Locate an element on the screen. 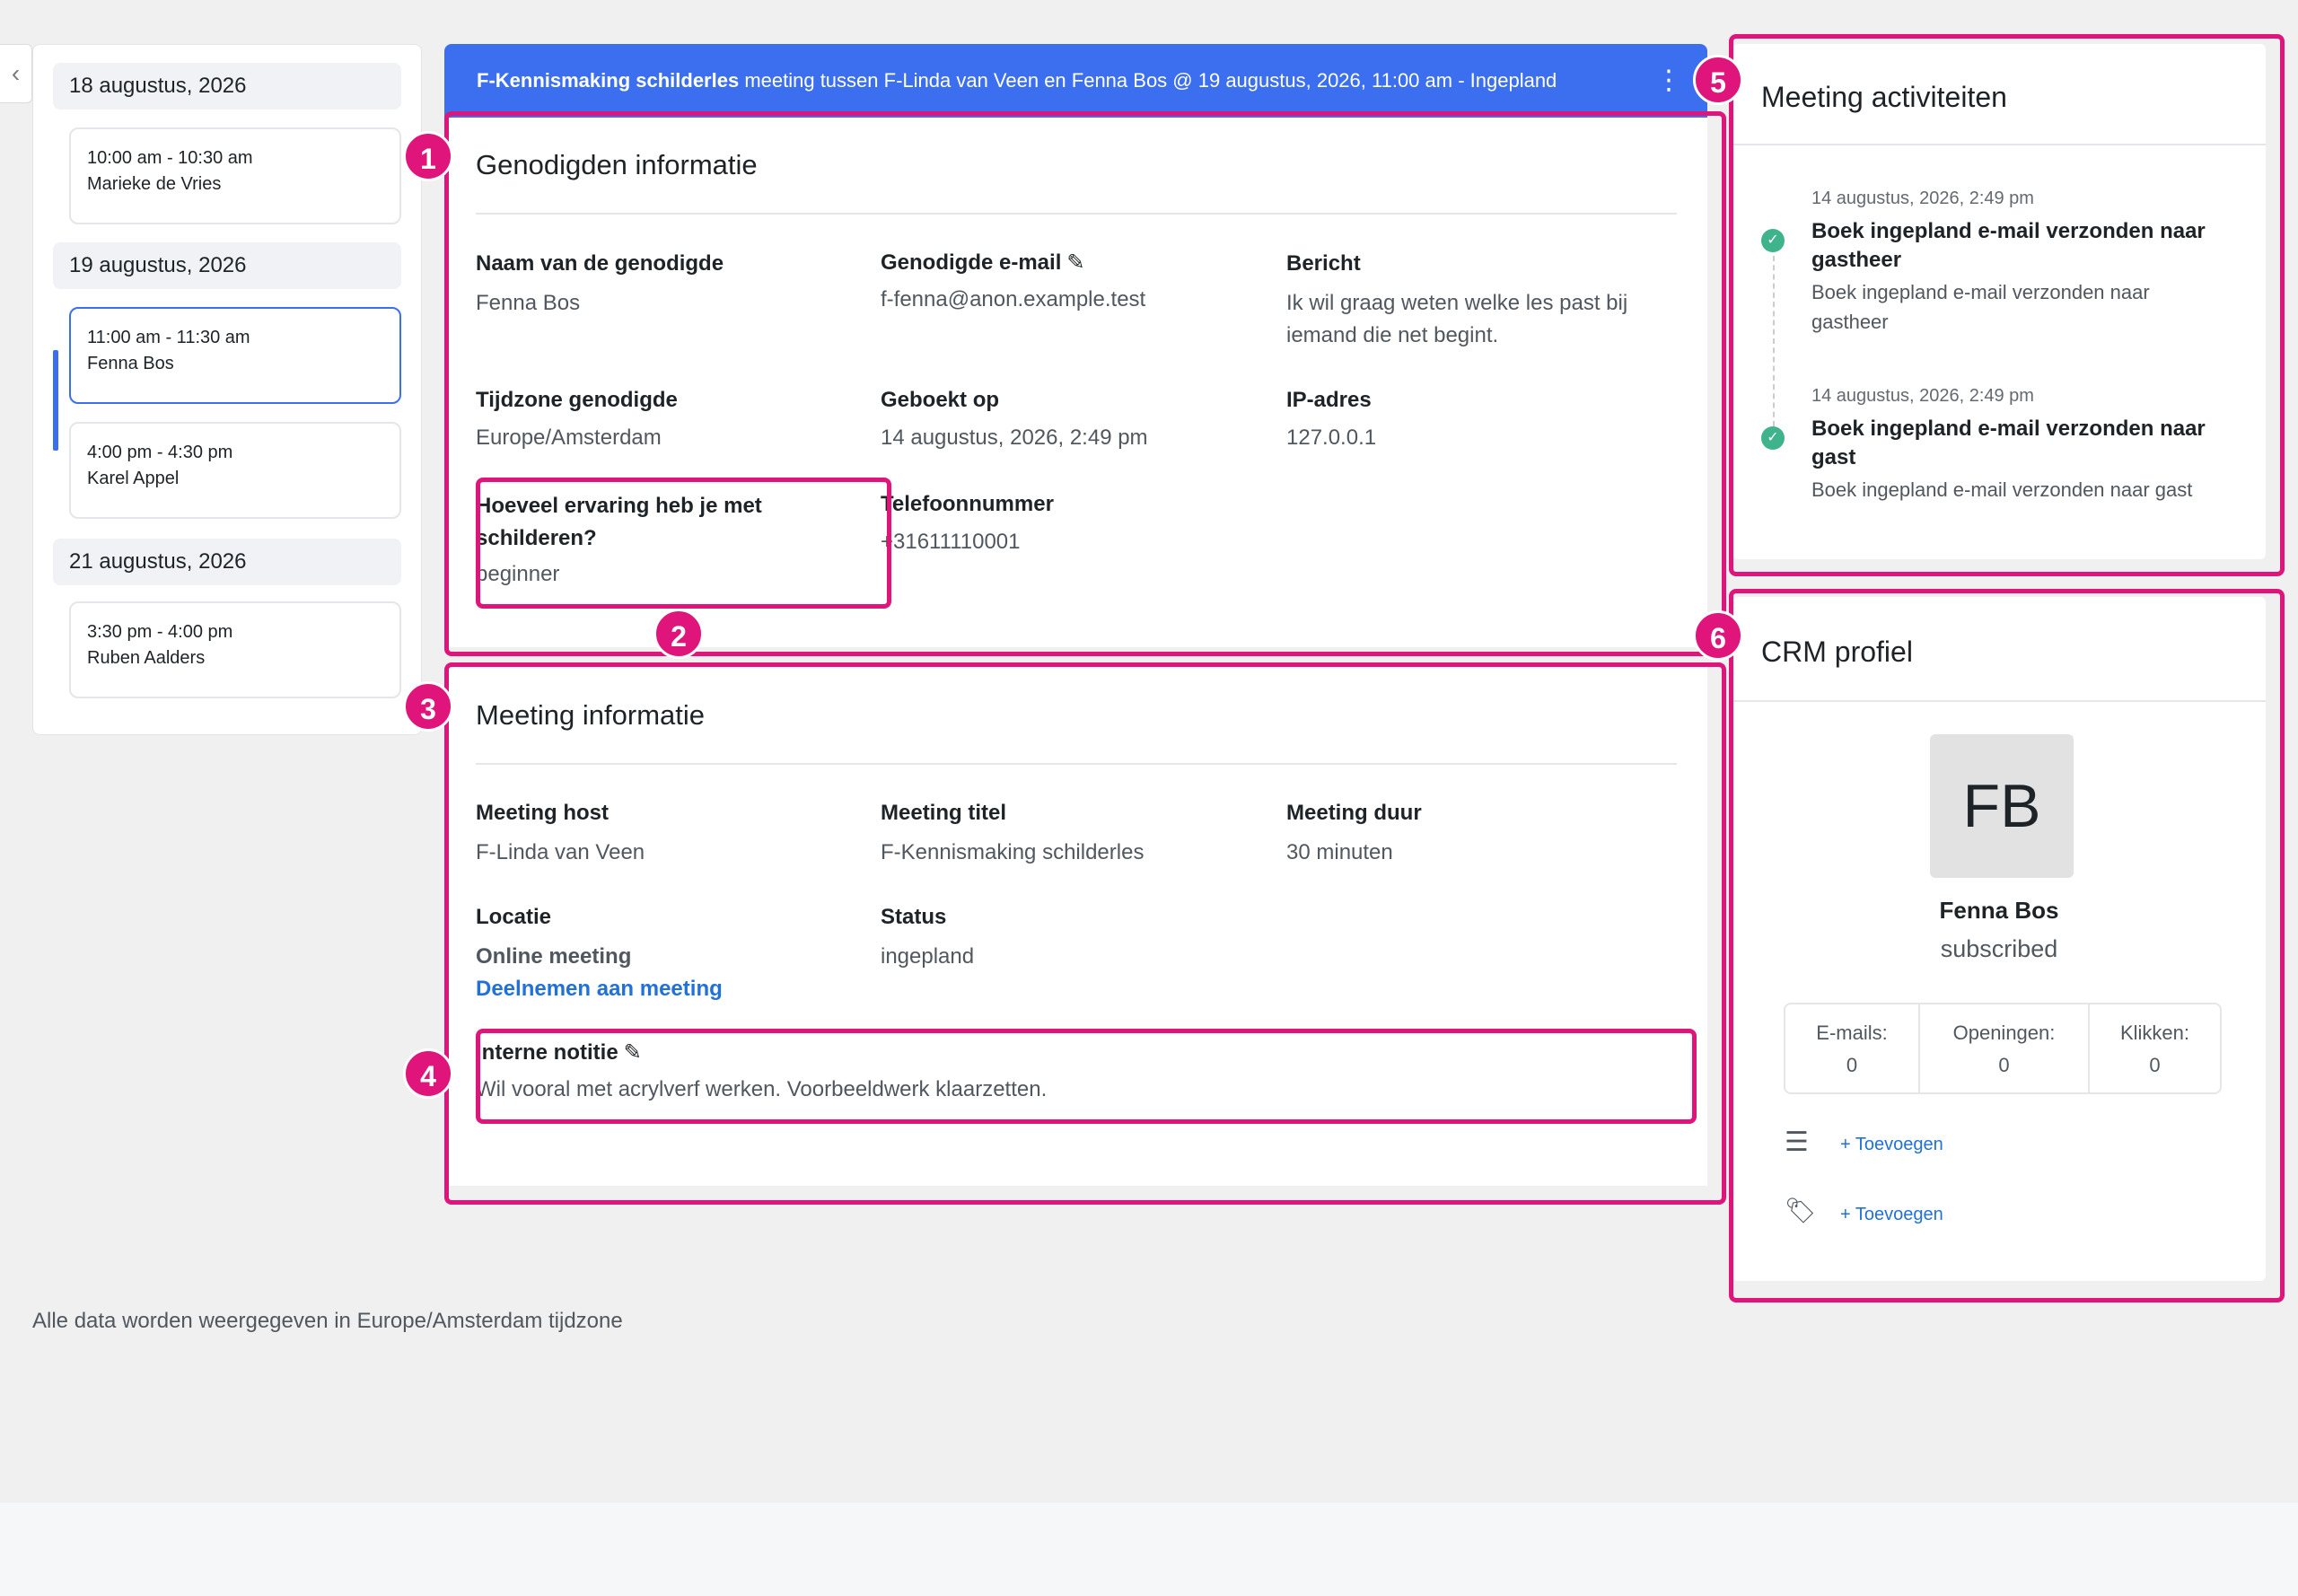 The height and width of the screenshot is (1596, 2298). internal-note-label-text: Interne notitie is located at coordinates (547, 1052).